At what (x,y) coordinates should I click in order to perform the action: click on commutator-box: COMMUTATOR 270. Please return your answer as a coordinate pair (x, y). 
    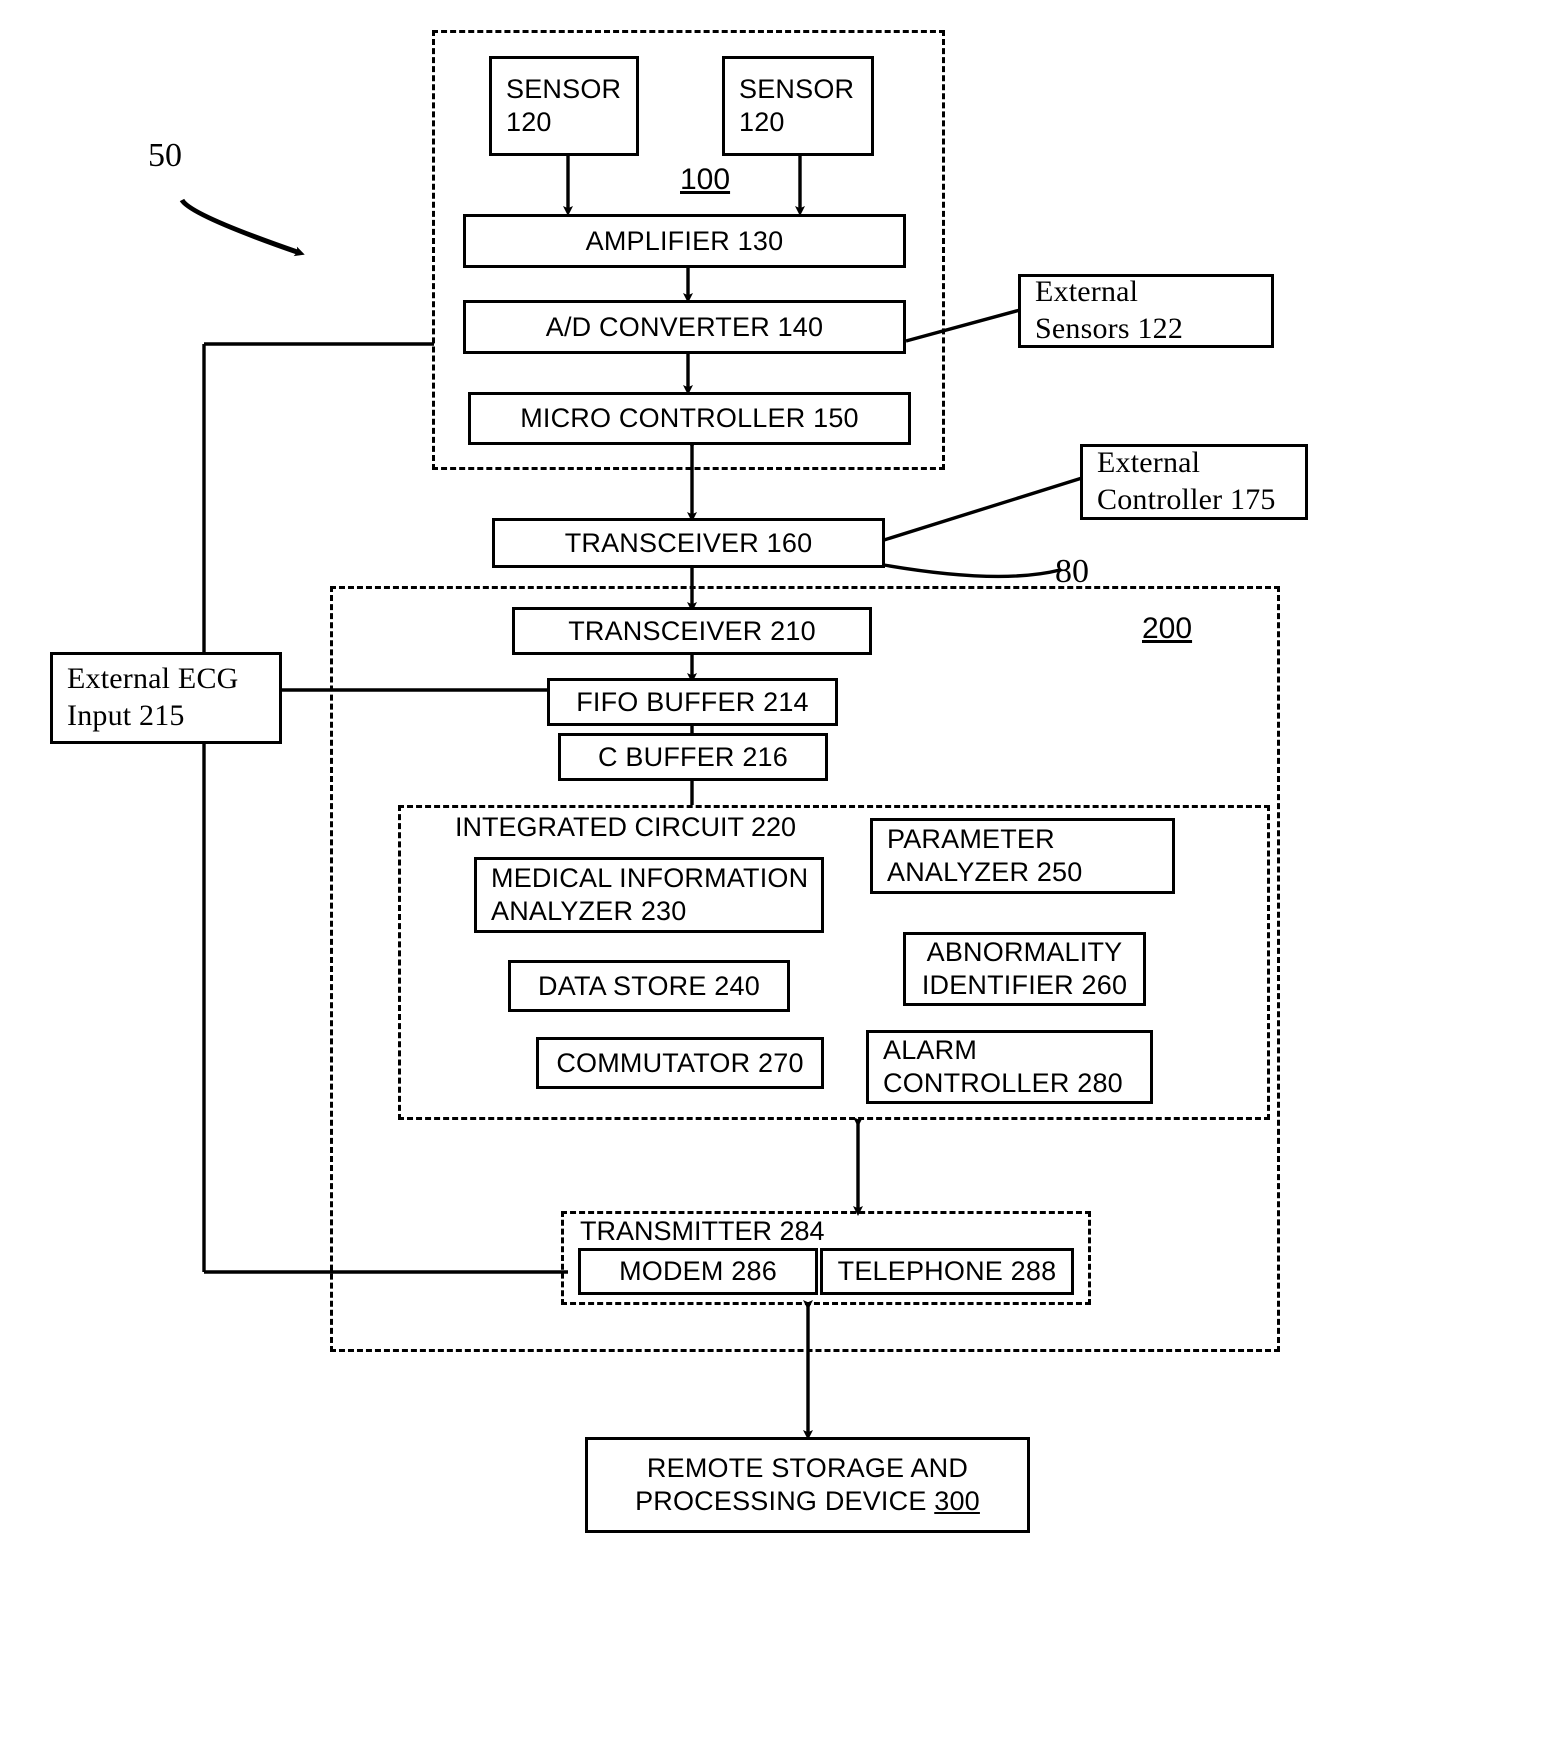
    Looking at the image, I should click on (680, 1063).